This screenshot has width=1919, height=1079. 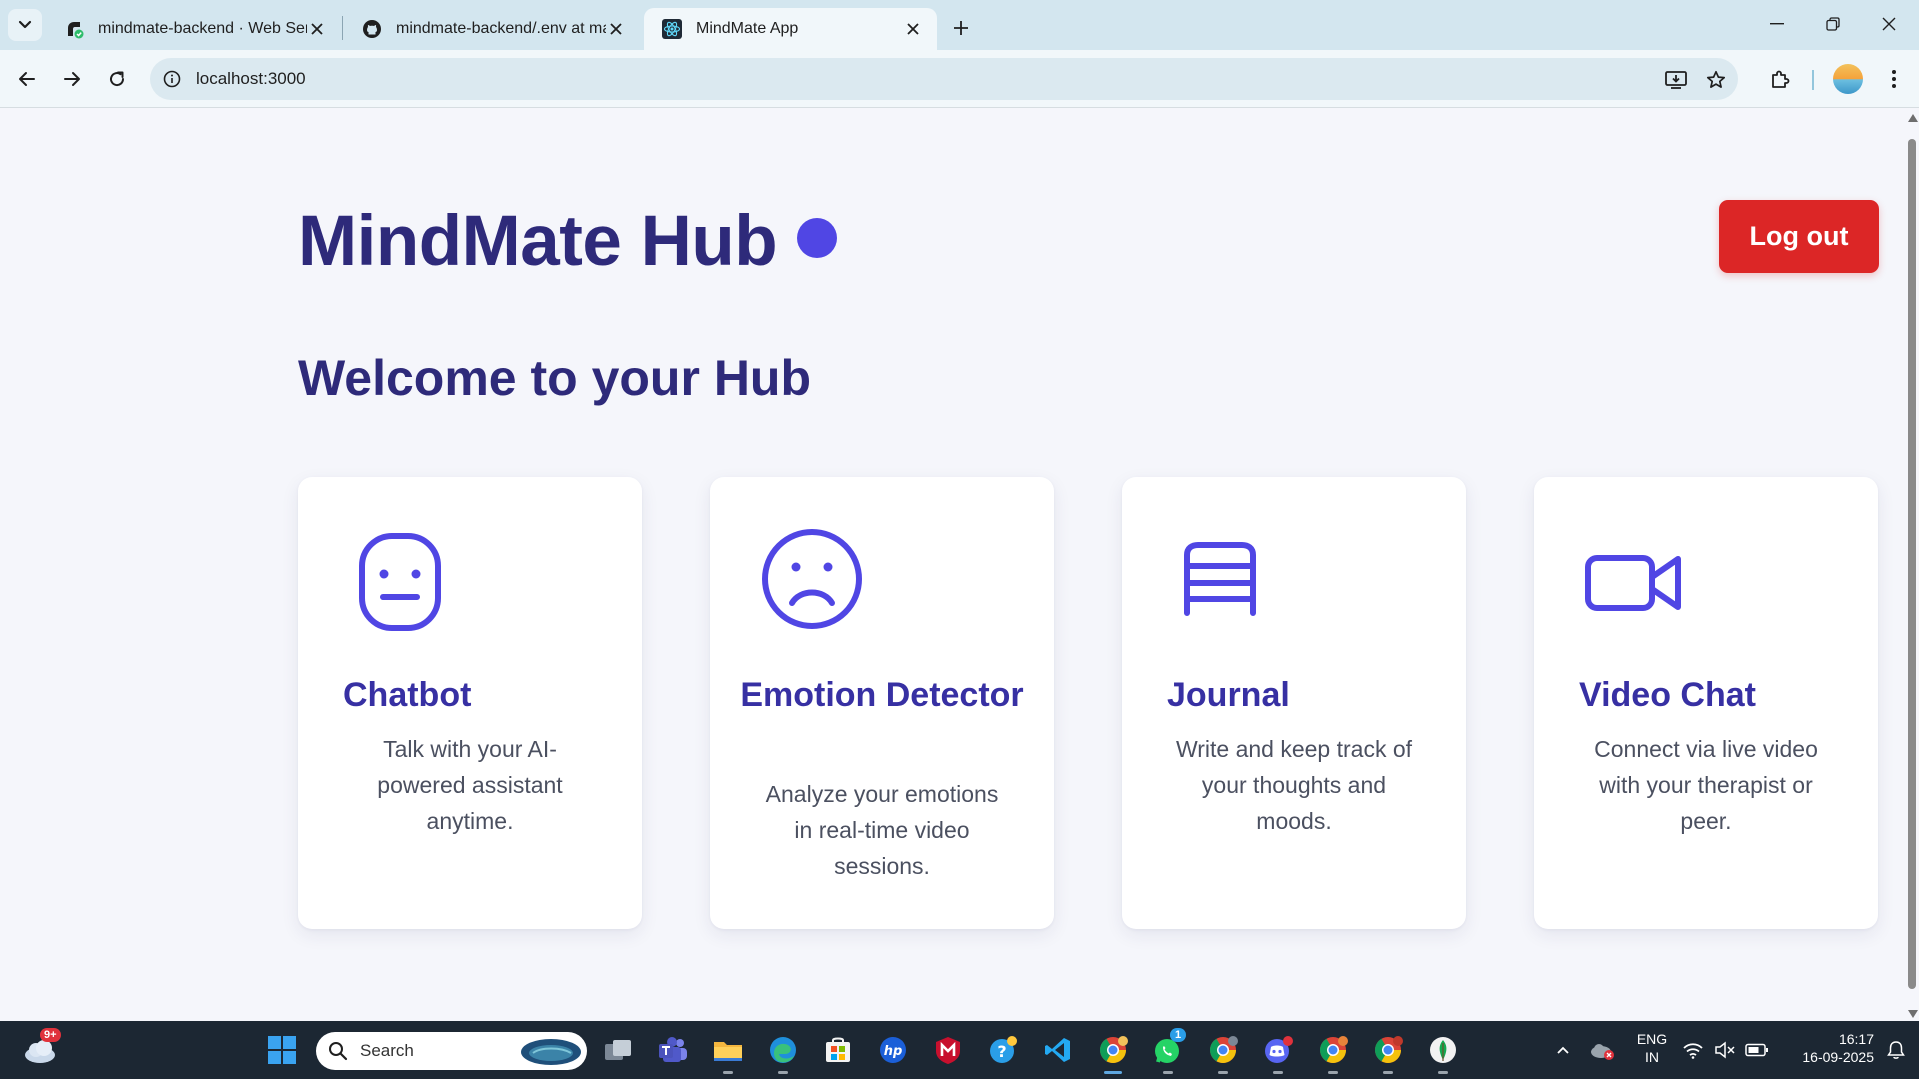 I want to click on file-explorer-icon, so click(x=728, y=1050).